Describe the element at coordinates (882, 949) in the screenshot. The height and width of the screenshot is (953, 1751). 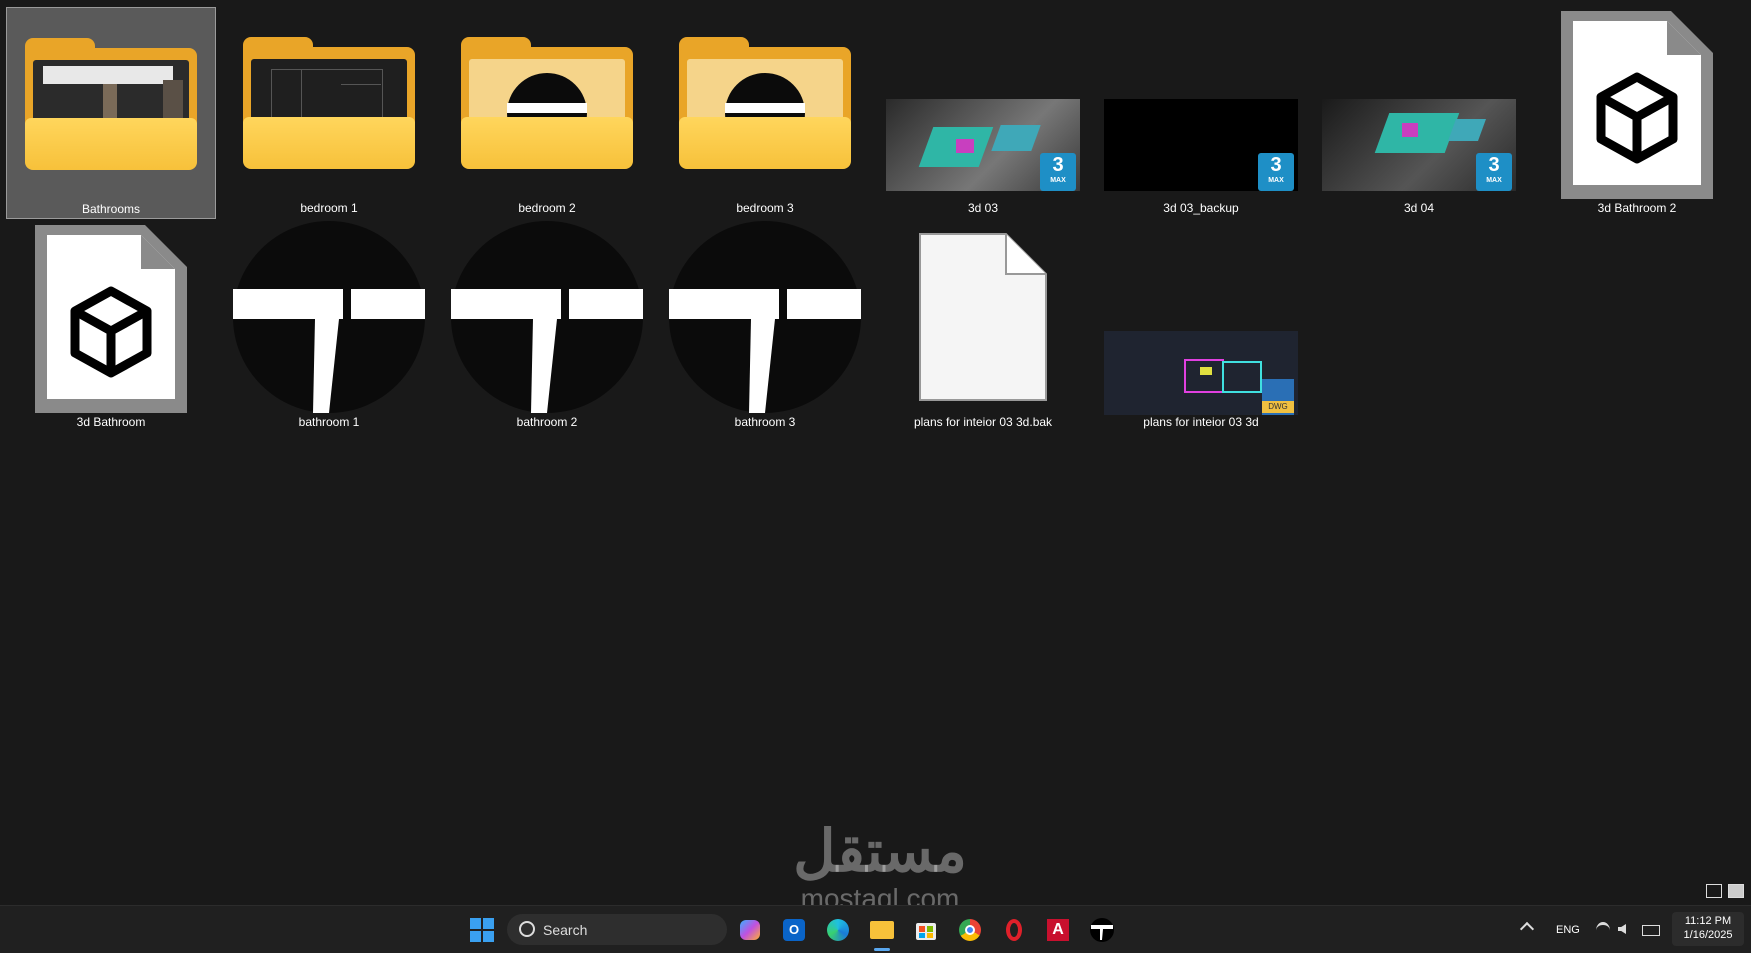
I see `active-app-indicator` at that location.